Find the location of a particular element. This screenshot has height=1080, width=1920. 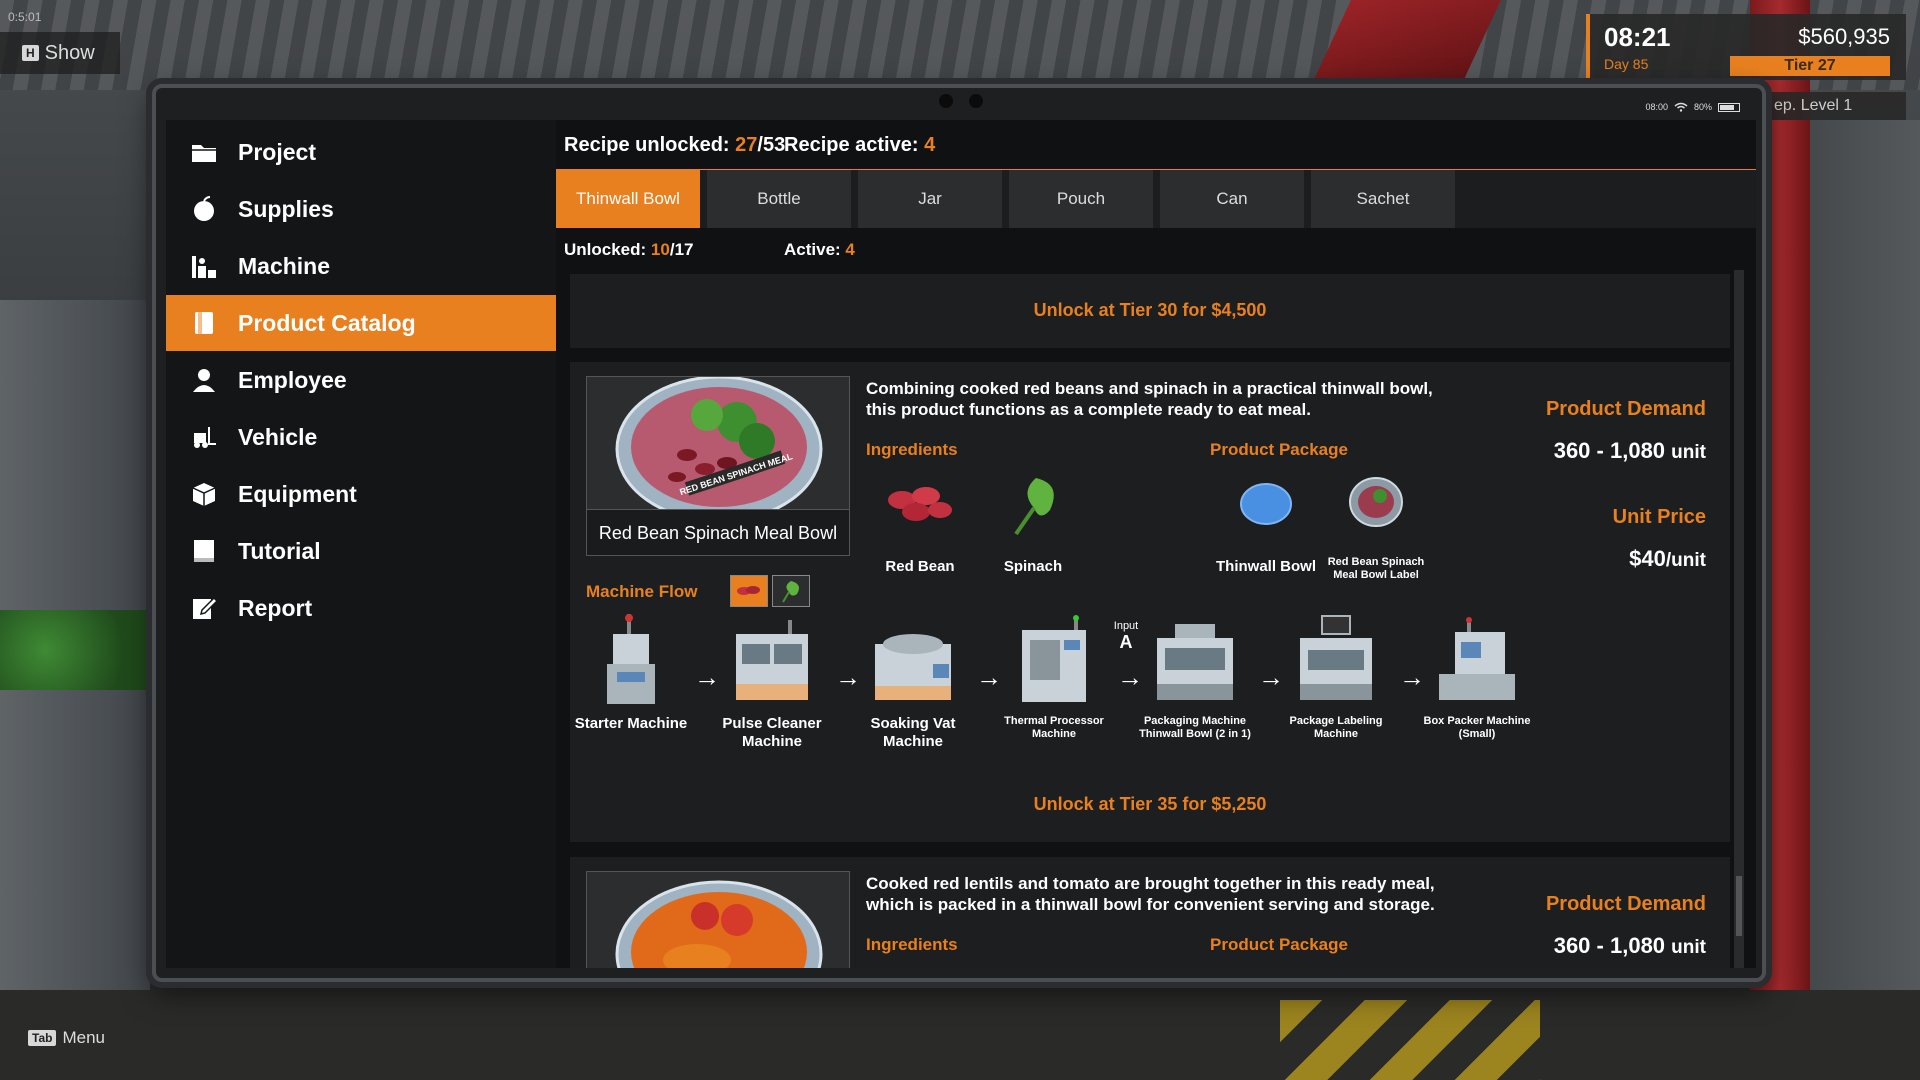

machine-thermal-processor: Thermal Processor Machine is located at coordinates (1054, 677).